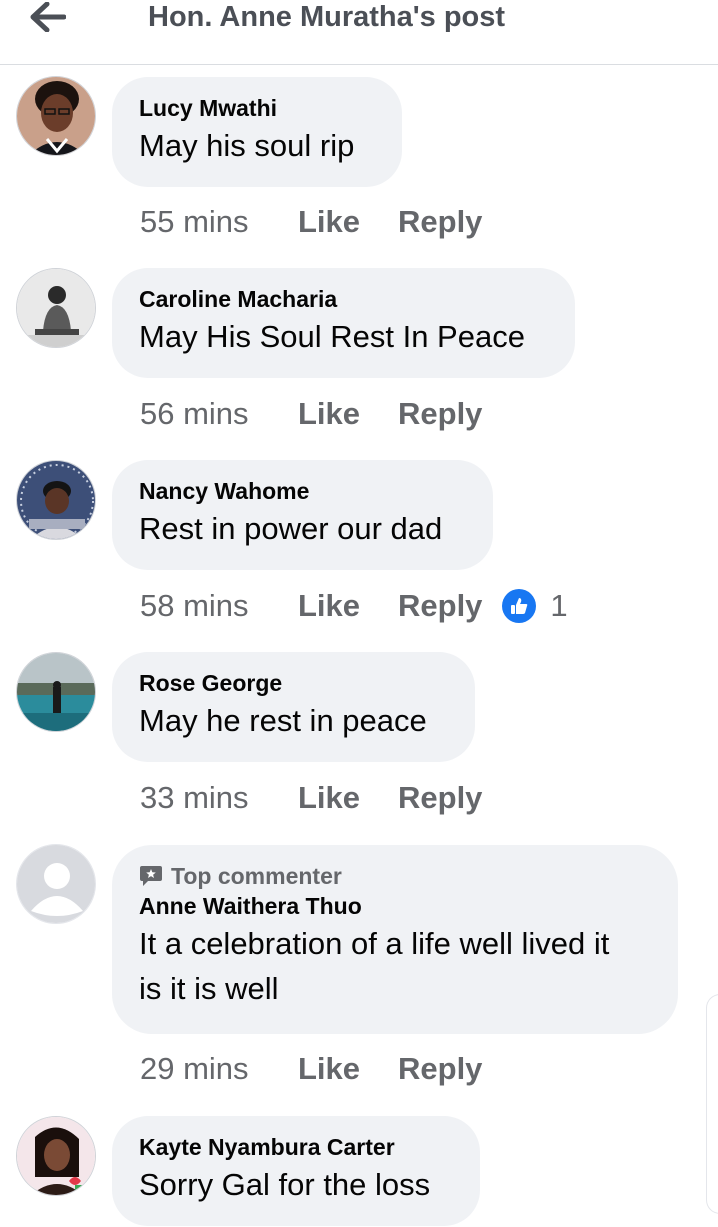 The image size is (718, 1227). I want to click on comment-author: Anne Waithera Thuo, so click(394, 906).